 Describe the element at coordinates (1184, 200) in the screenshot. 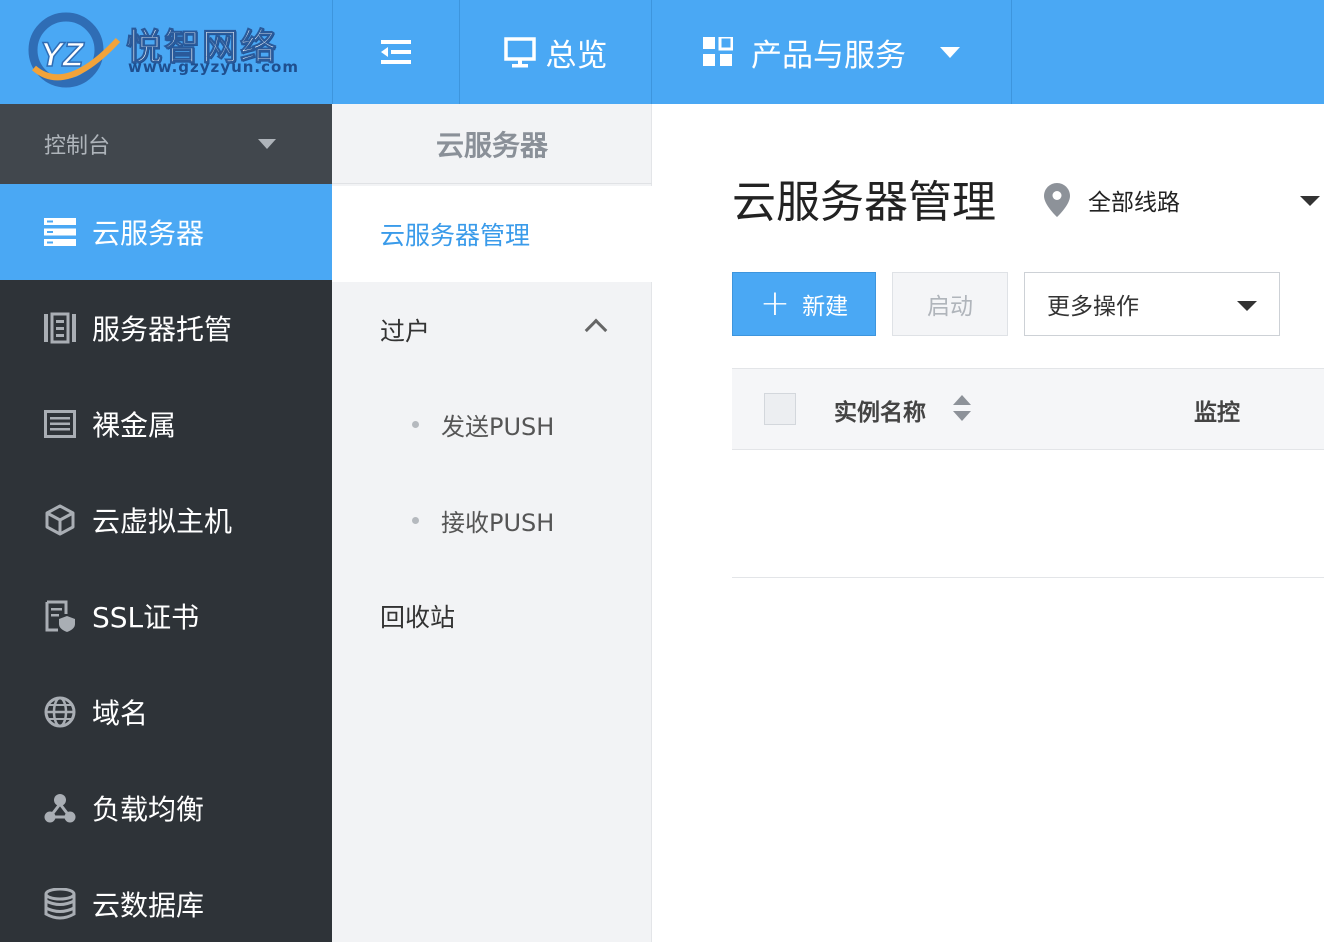

I see `region-select: 全部线路` at that location.